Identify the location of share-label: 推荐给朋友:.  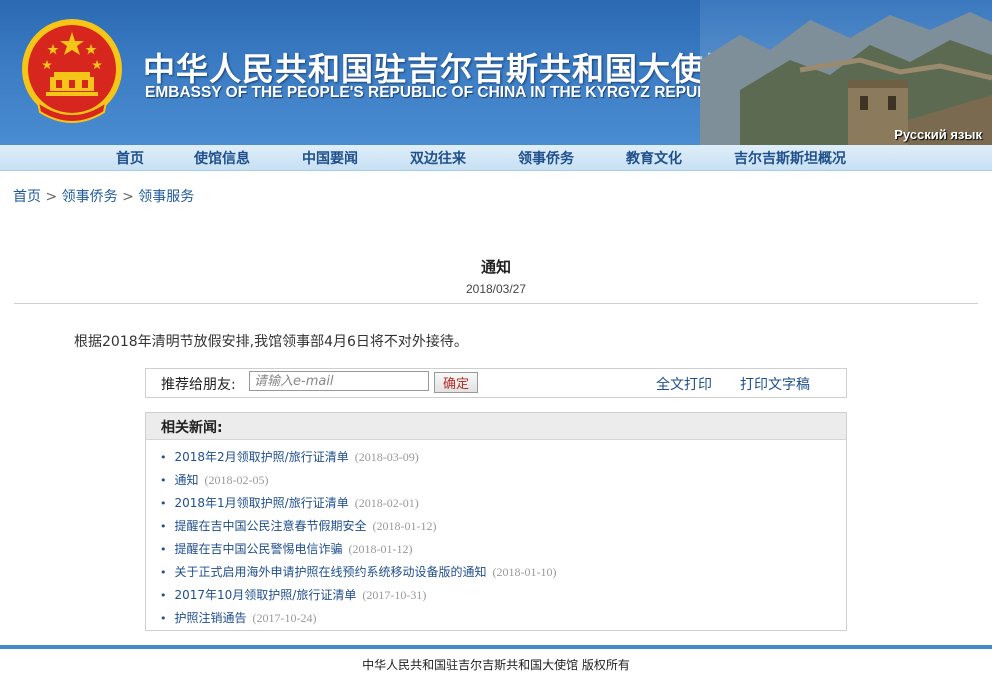
(198, 385).